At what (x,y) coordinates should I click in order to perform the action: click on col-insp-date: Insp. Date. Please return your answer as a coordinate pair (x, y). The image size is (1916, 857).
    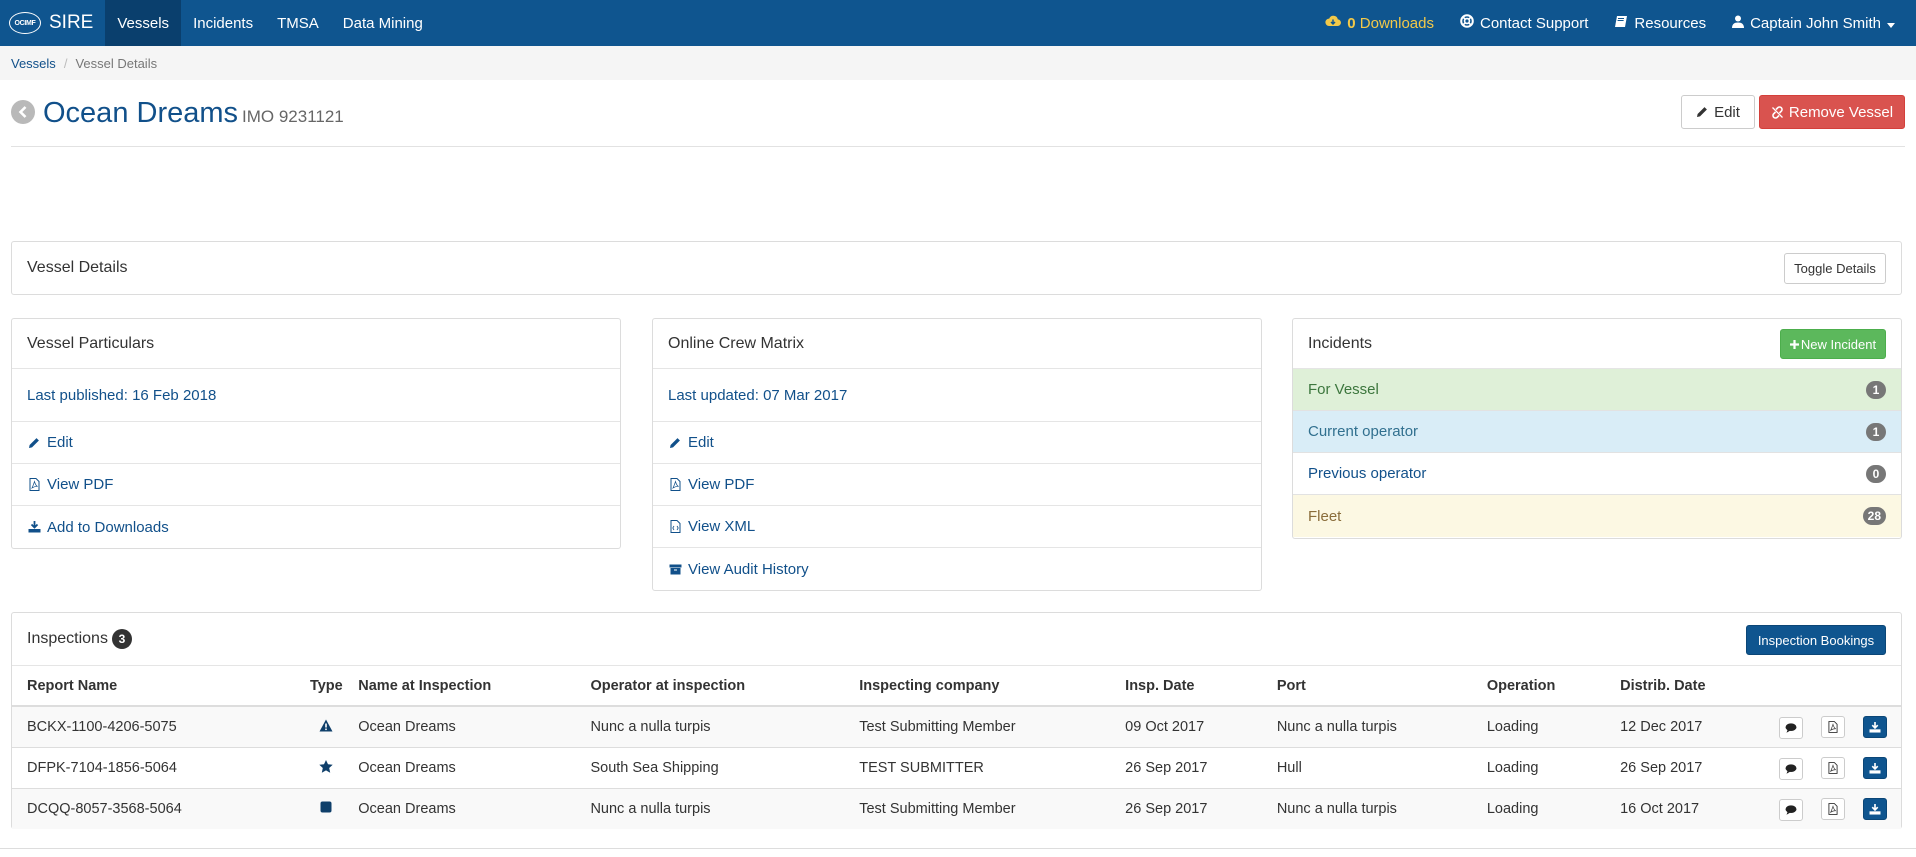
    Looking at the image, I should click on (1201, 686).